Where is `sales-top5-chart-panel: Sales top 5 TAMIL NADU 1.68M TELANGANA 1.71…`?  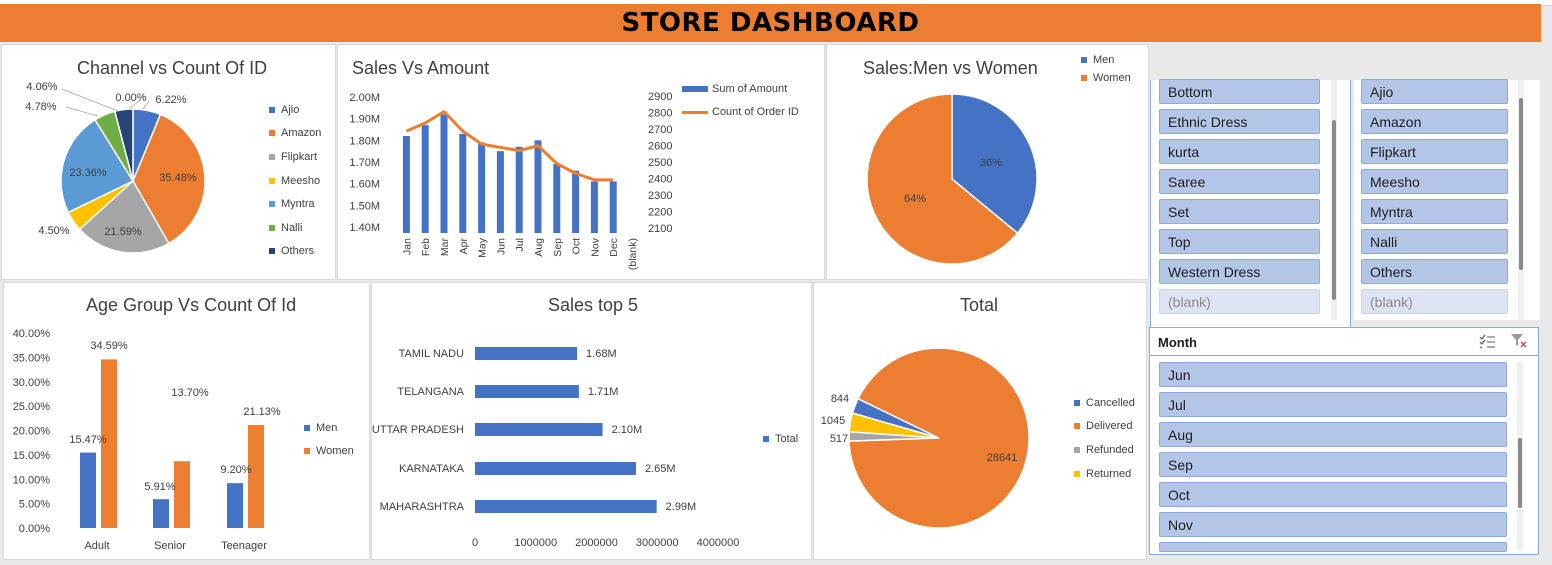 sales-top5-chart-panel: Sales top 5 TAMIL NADU 1.68M TELANGANA 1.71… is located at coordinates (591, 421).